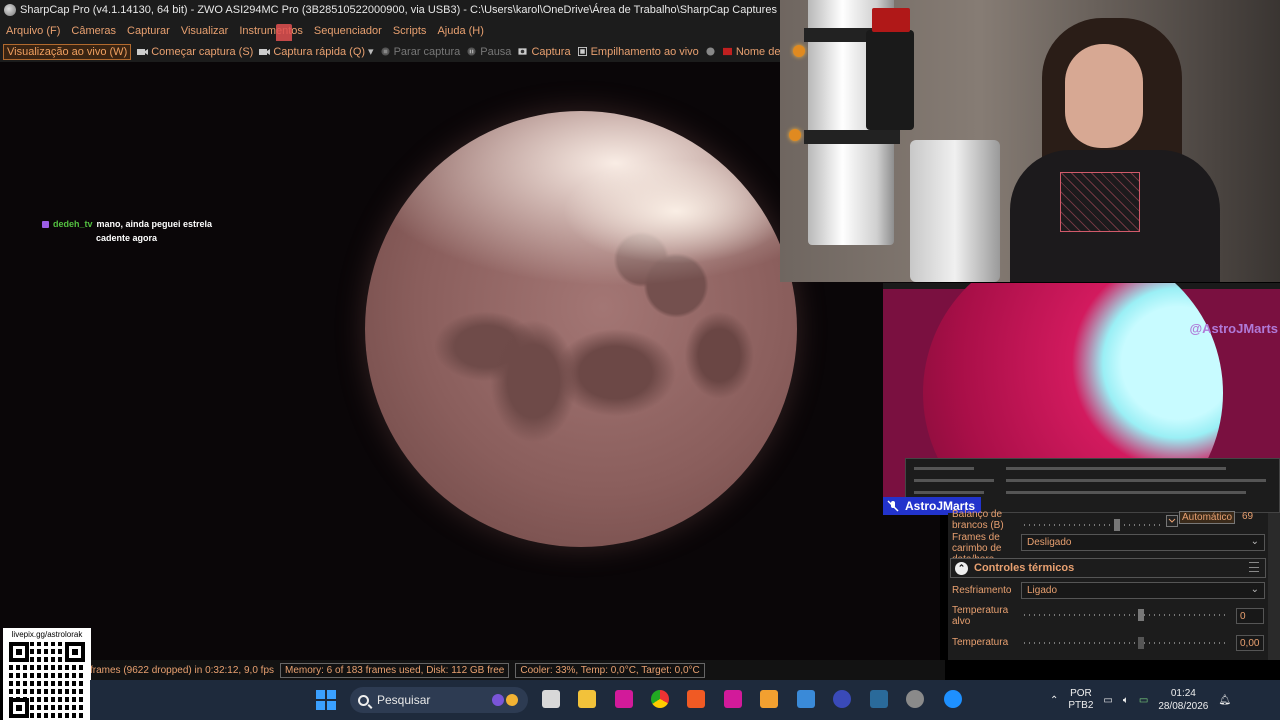 The image size is (1280, 720). What do you see at coordinates (148, 31) in the screenshot?
I see `menu-capture: Capturar` at bounding box center [148, 31].